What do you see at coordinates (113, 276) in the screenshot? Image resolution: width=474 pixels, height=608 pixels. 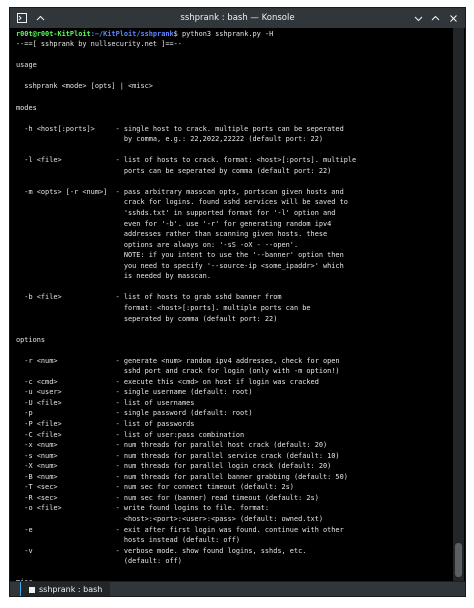 I see `terminal-line: is needed by masscan.` at bounding box center [113, 276].